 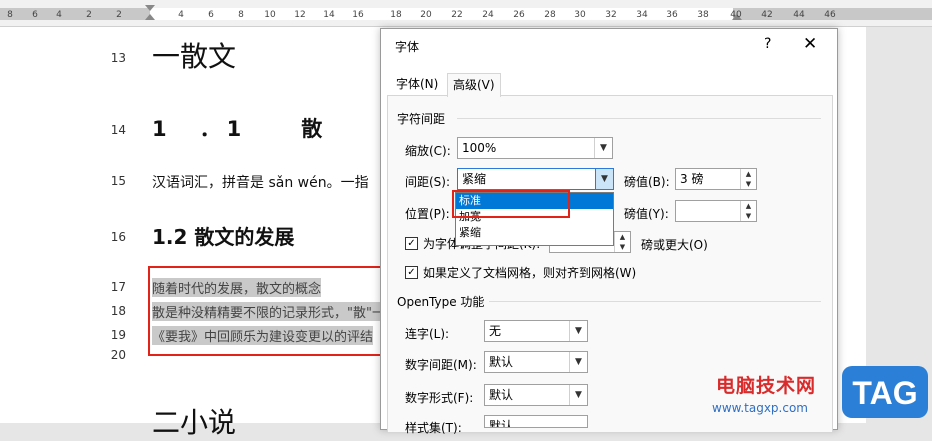 I want to click on tag-logo-icon: TAG, so click(x=885, y=392).